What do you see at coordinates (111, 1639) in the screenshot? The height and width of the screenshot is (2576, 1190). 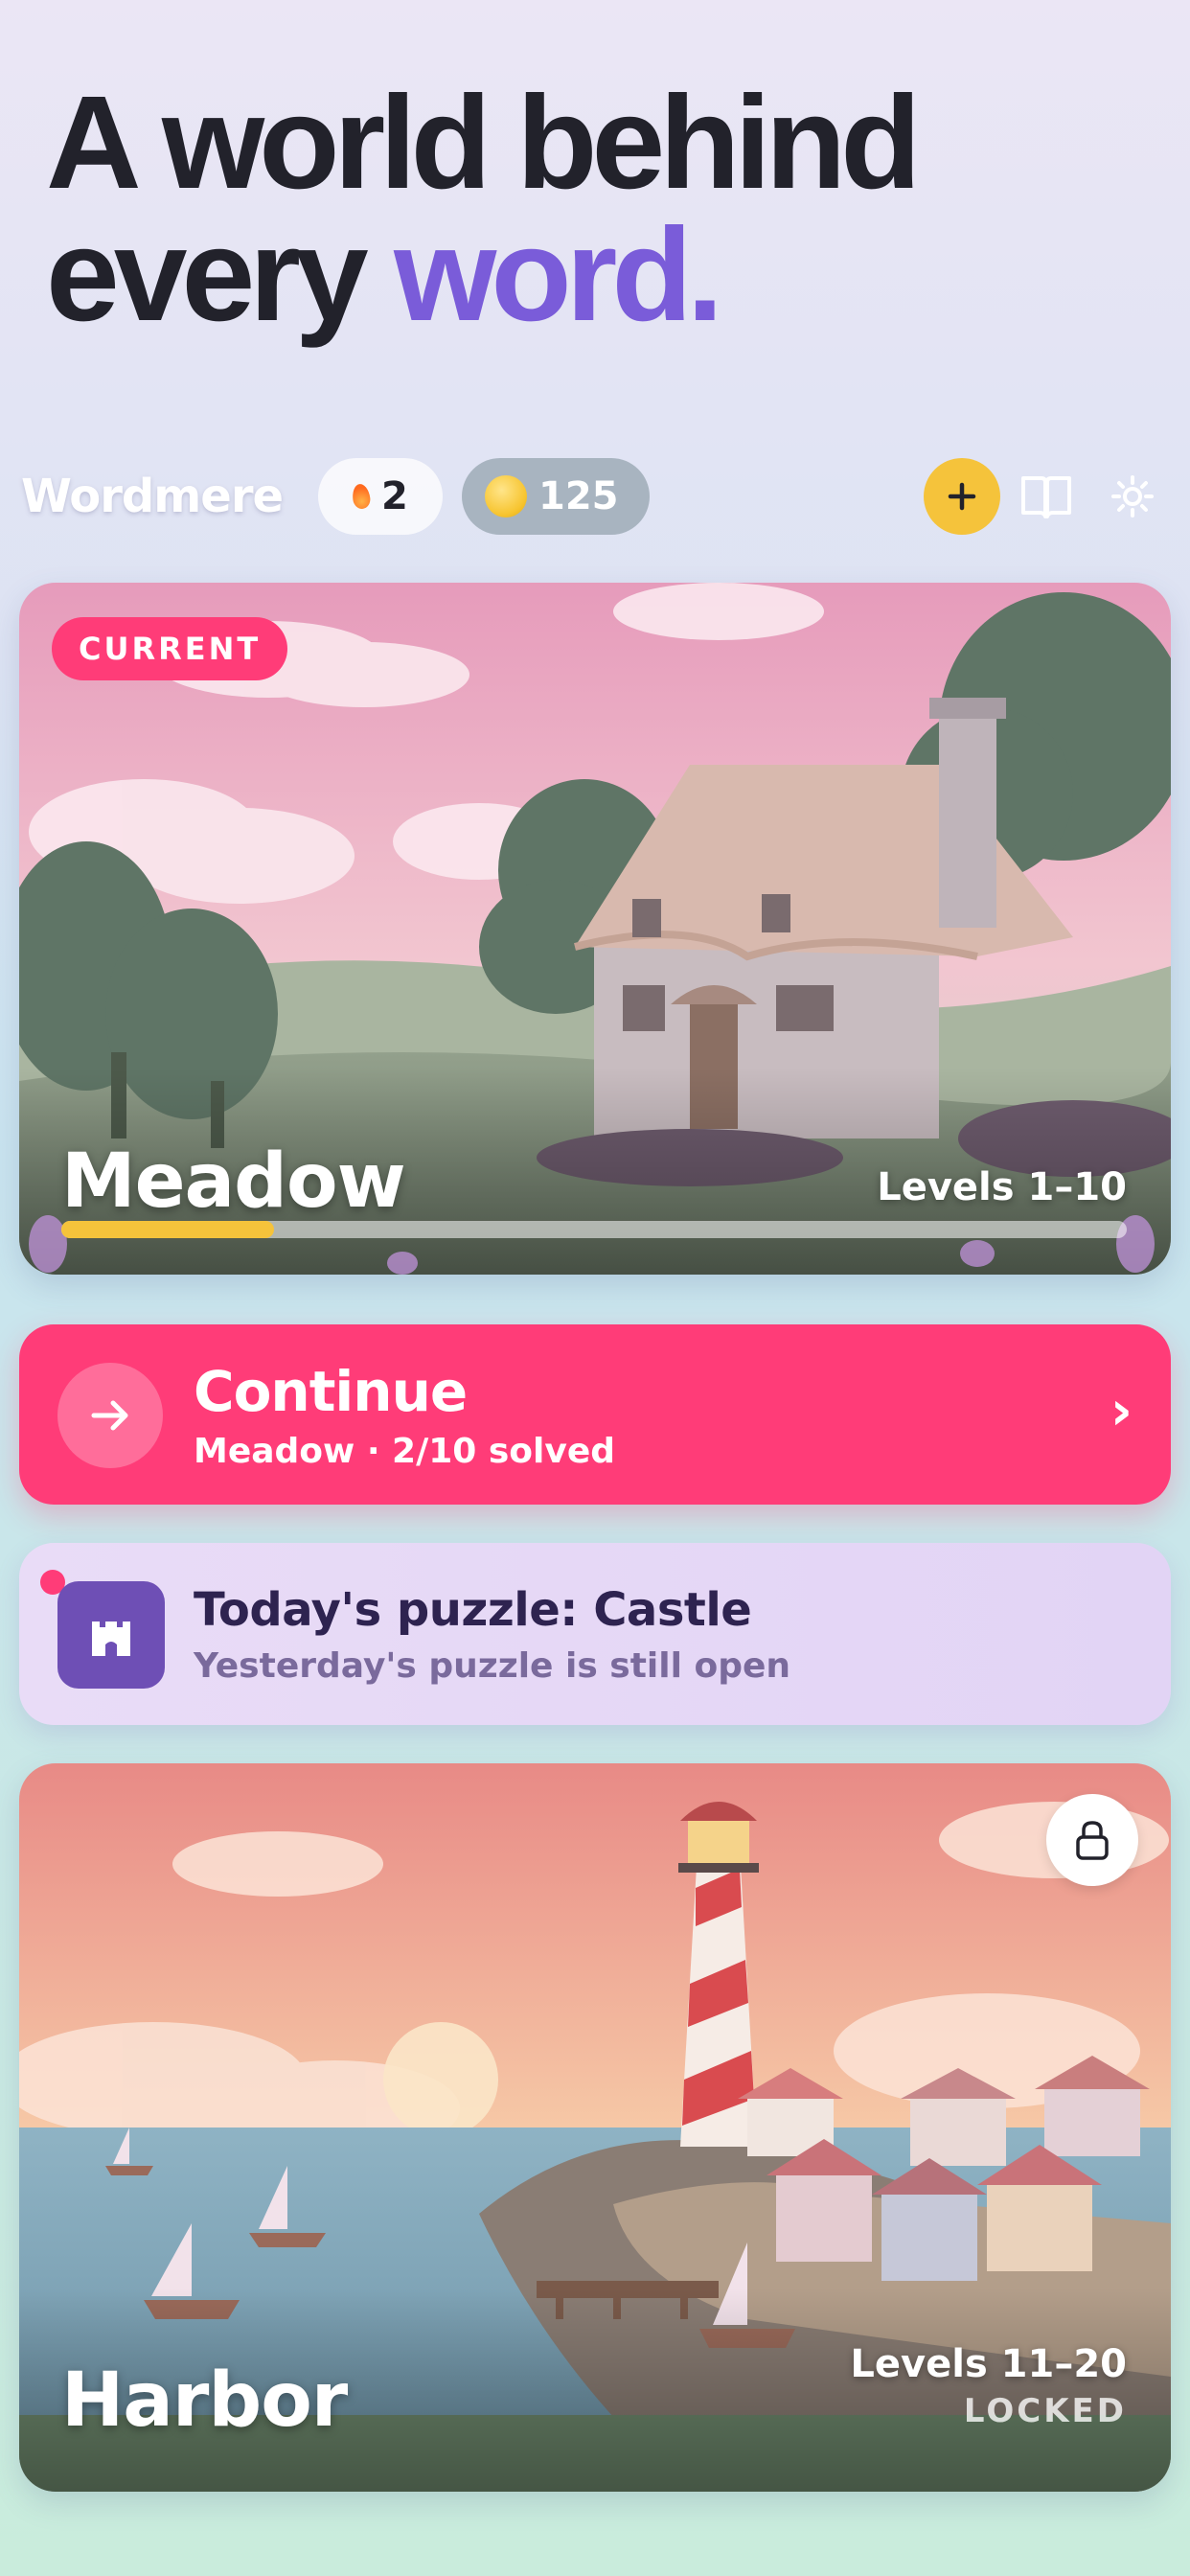 I see `castle-icon` at bounding box center [111, 1639].